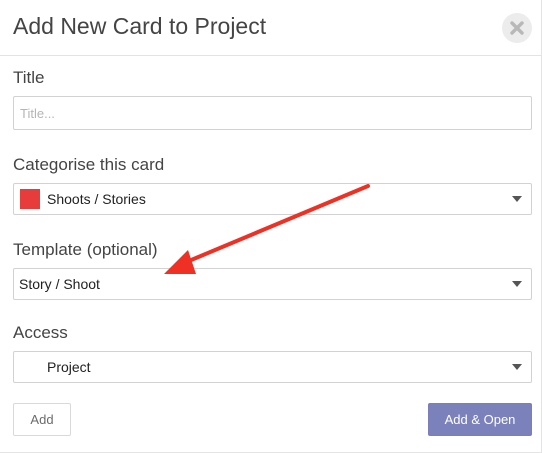 The height and width of the screenshot is (453, 542). I want to click on template-select: Story / Shoot, so click(272, 284).